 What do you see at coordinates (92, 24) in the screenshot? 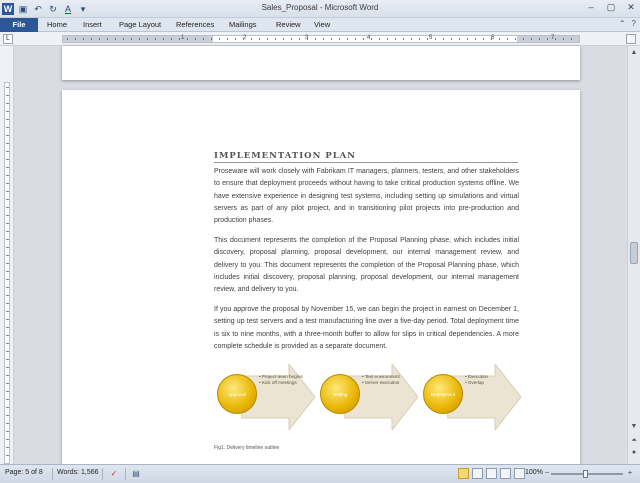
I see `tab-insert: Insert` at bounding box center [92, 24].